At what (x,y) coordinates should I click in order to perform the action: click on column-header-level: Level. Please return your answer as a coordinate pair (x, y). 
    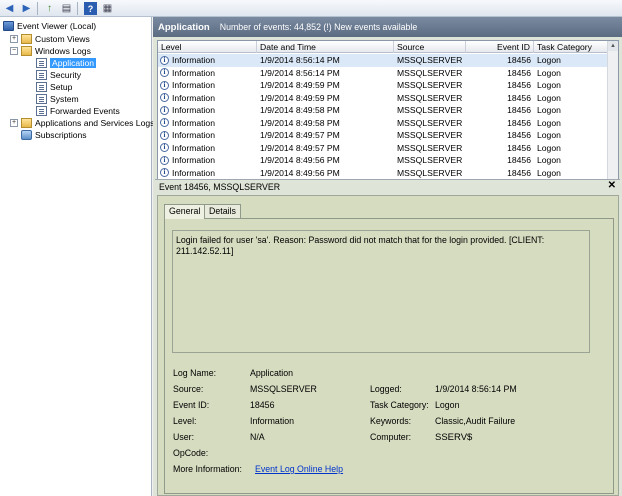
    Looking at the image, I should click on (207, 47).